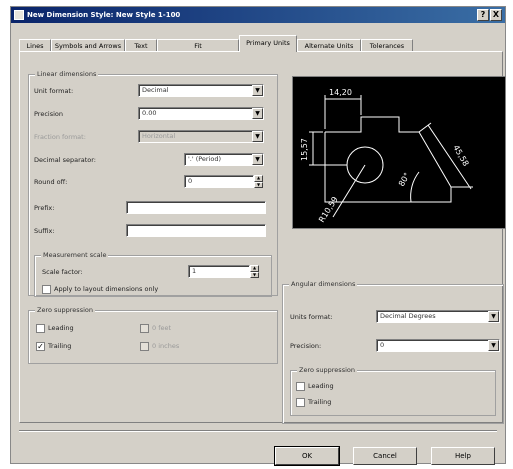 The image size is (513, 469). I want to click on tab-primary-units: Primary Units, so click(268, 43).